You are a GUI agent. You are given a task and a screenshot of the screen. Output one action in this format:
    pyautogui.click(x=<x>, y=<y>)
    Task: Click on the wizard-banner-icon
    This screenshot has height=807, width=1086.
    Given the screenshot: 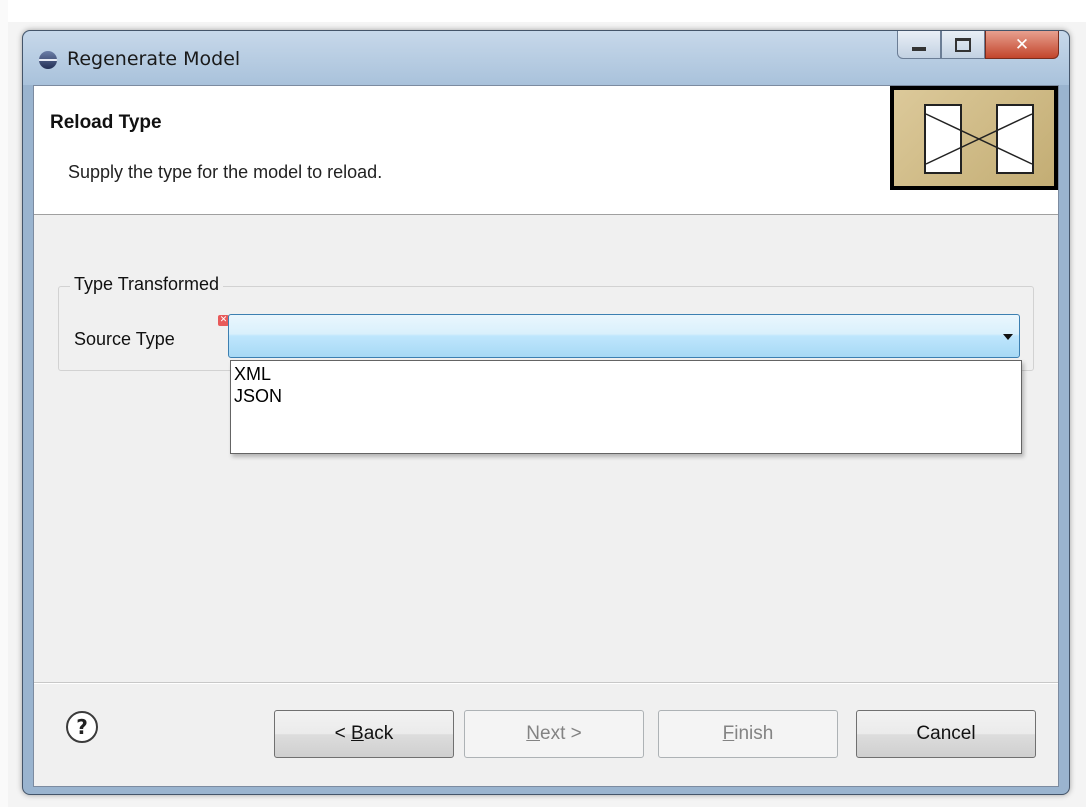 What is the action you would take?
    pyautogui.click(x=974, y=138)
    